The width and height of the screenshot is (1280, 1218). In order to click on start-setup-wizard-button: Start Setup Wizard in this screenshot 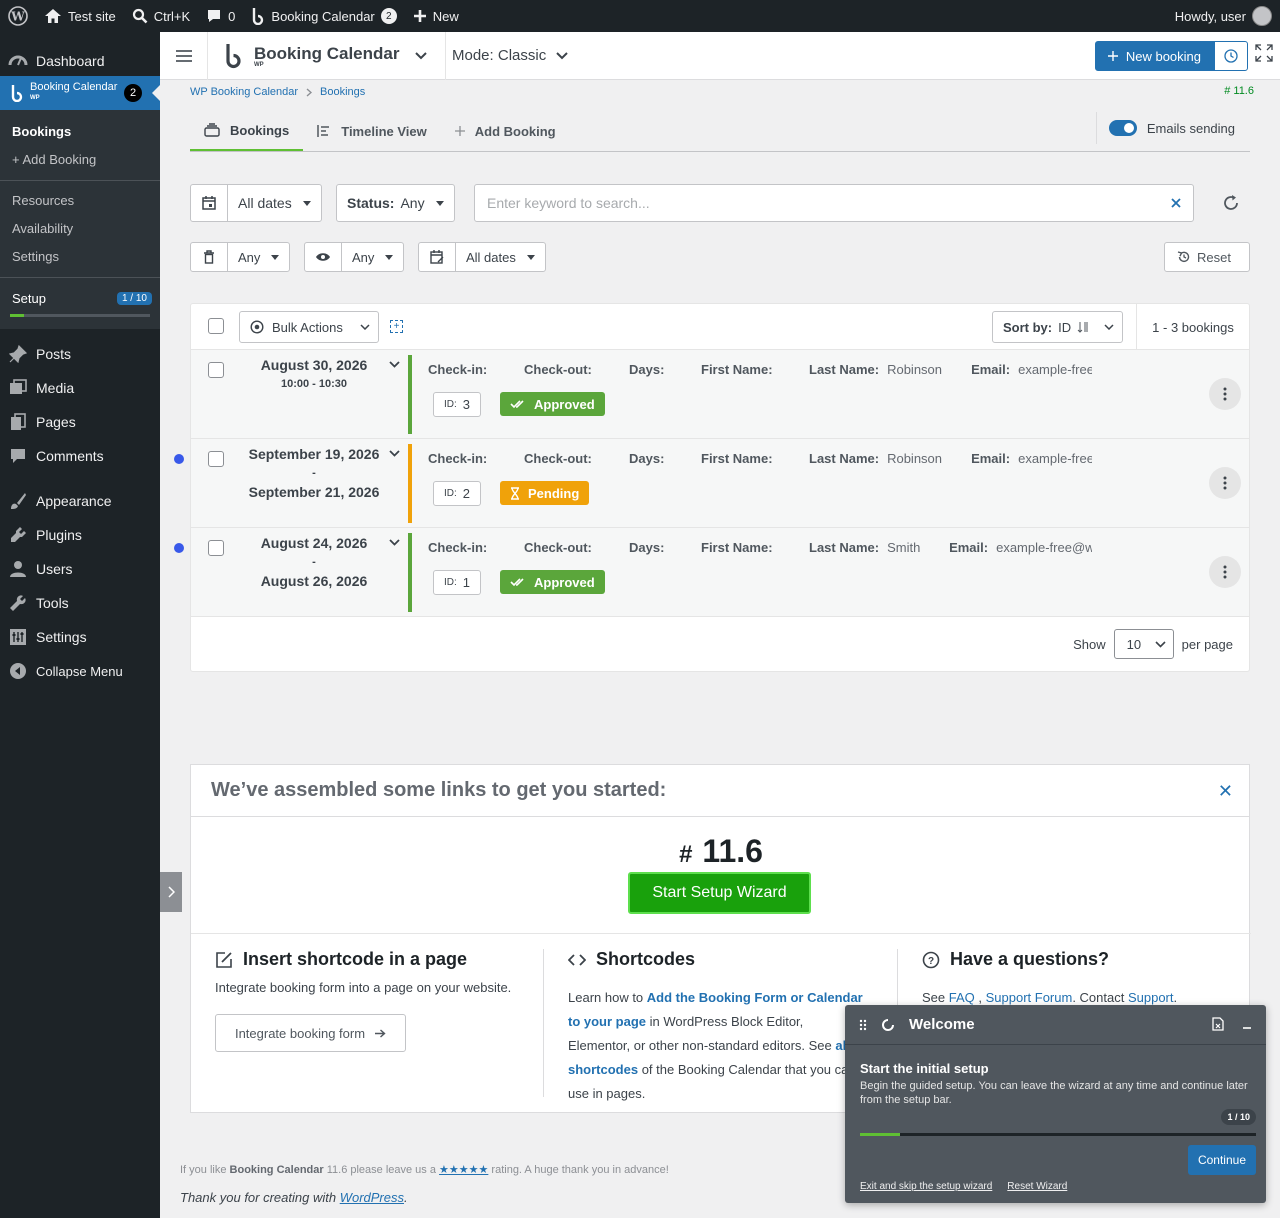, I will do `click(719, 893)`.